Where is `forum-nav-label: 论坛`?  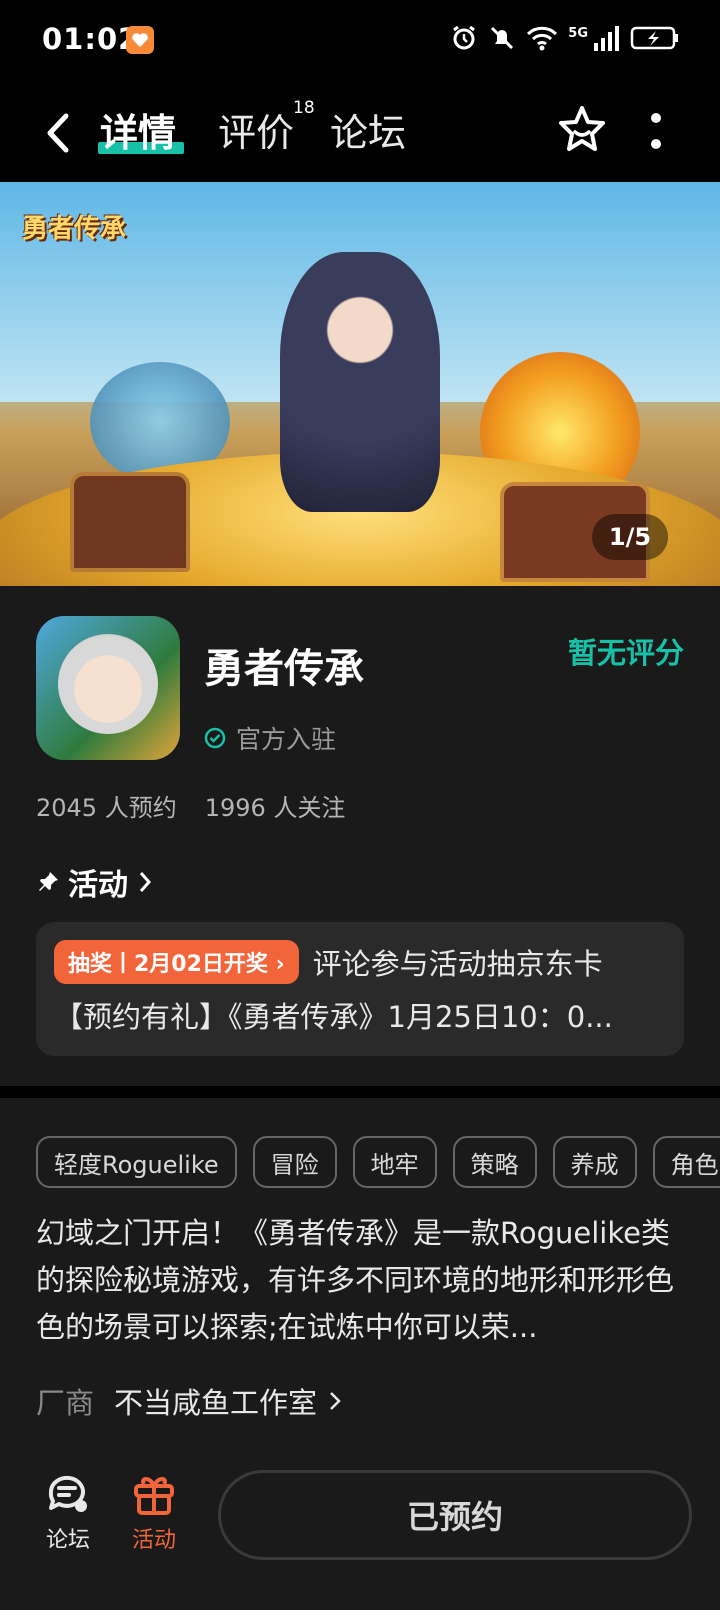 forum-nav-label: 论坛 is located at coordinates (67, 1540).